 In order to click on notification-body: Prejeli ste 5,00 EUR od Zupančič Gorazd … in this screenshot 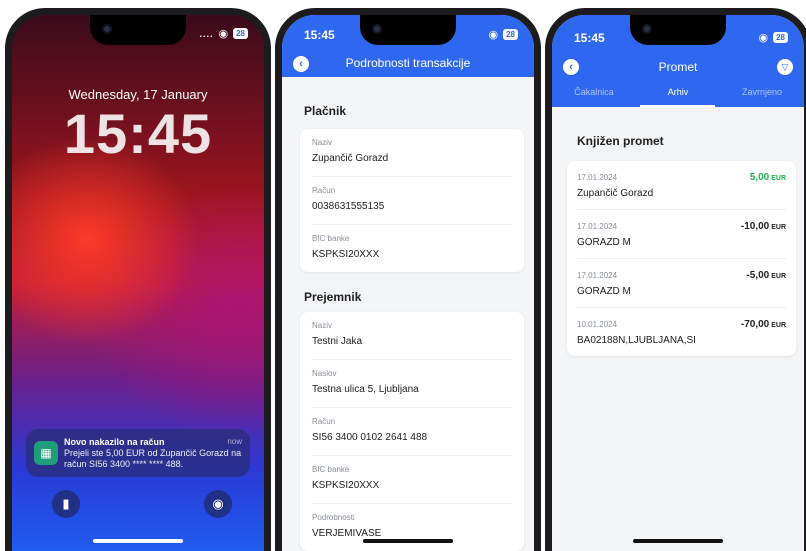, I will do `click(153, 458)`.